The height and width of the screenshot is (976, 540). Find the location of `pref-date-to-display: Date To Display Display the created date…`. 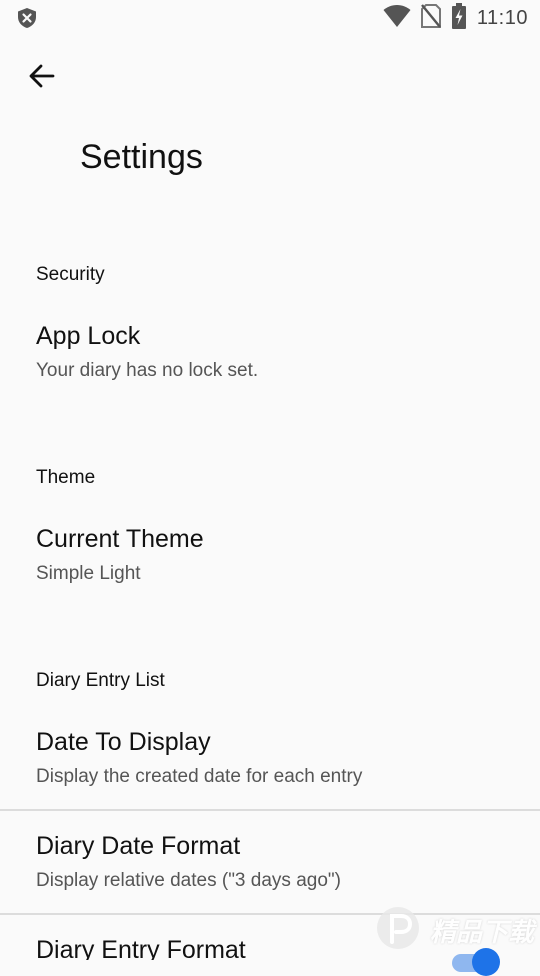

pref-date-to-display: Date To Display Display the created date… is located at coordinates (270, 760).